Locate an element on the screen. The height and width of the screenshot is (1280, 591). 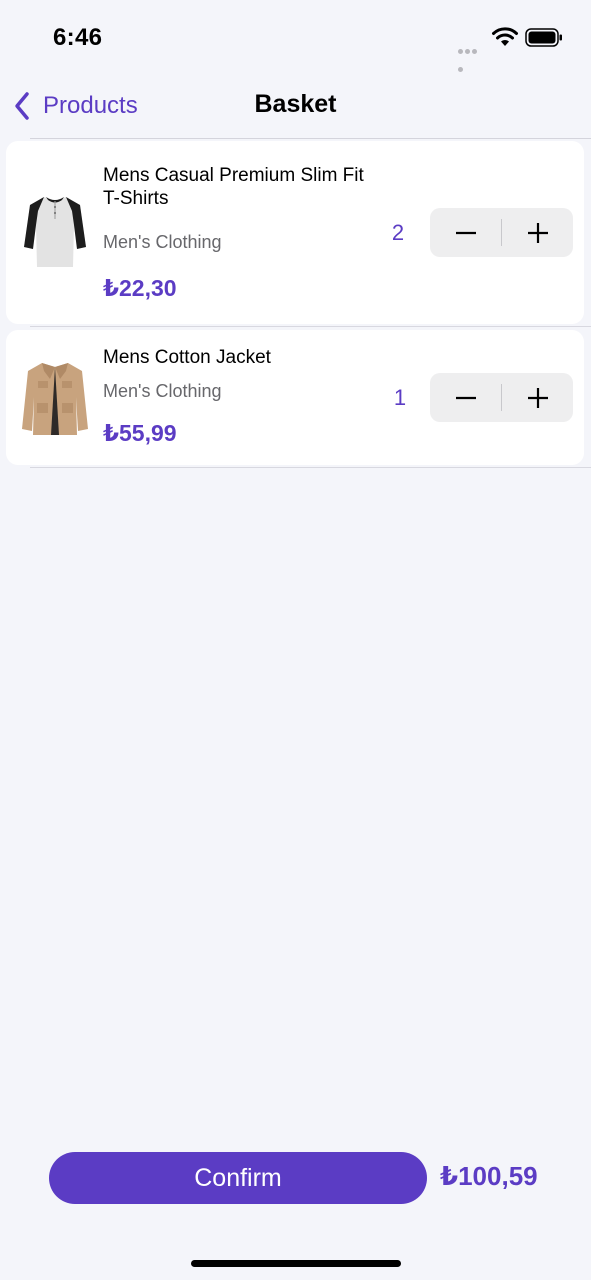
product-name: Mens Cotton Jacket is located at coordinates (187, 357).